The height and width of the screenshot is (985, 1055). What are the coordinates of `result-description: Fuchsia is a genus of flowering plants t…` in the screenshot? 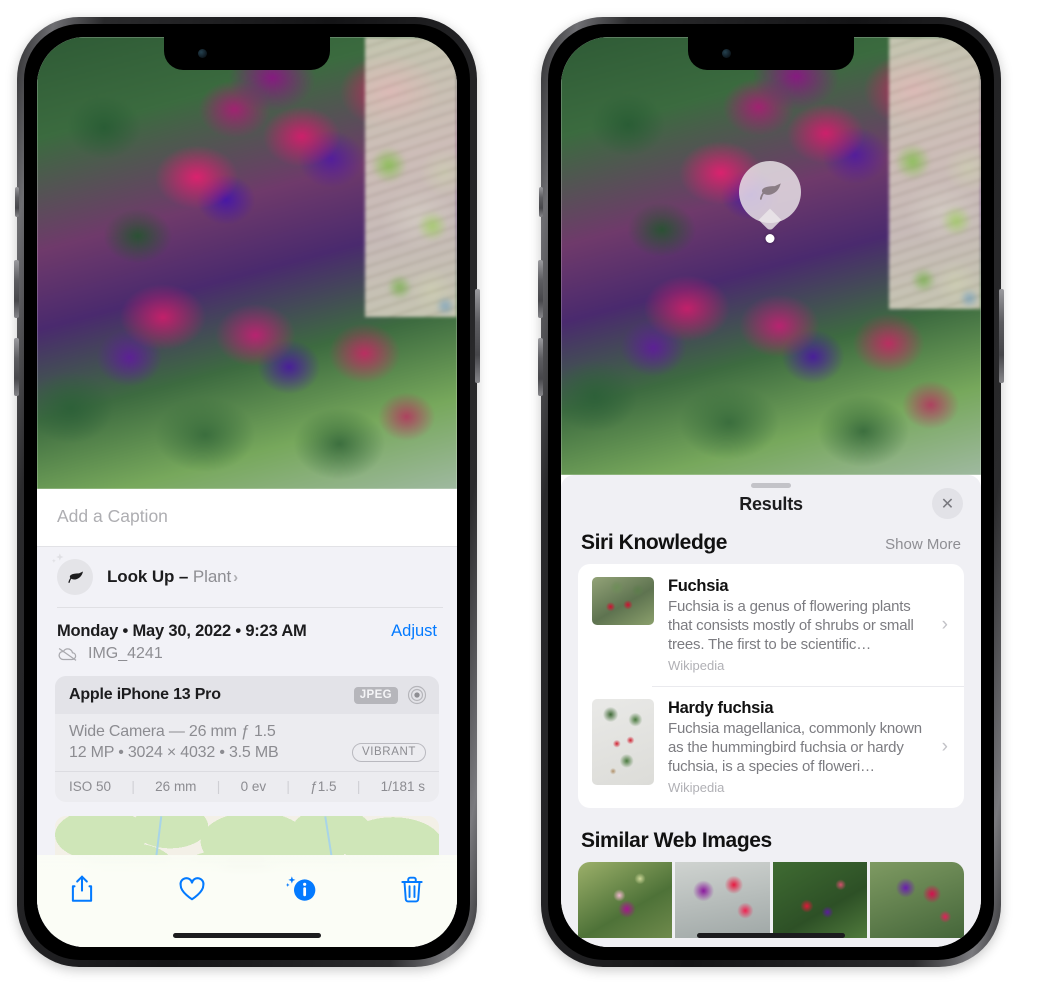 It's located at (791, 625).